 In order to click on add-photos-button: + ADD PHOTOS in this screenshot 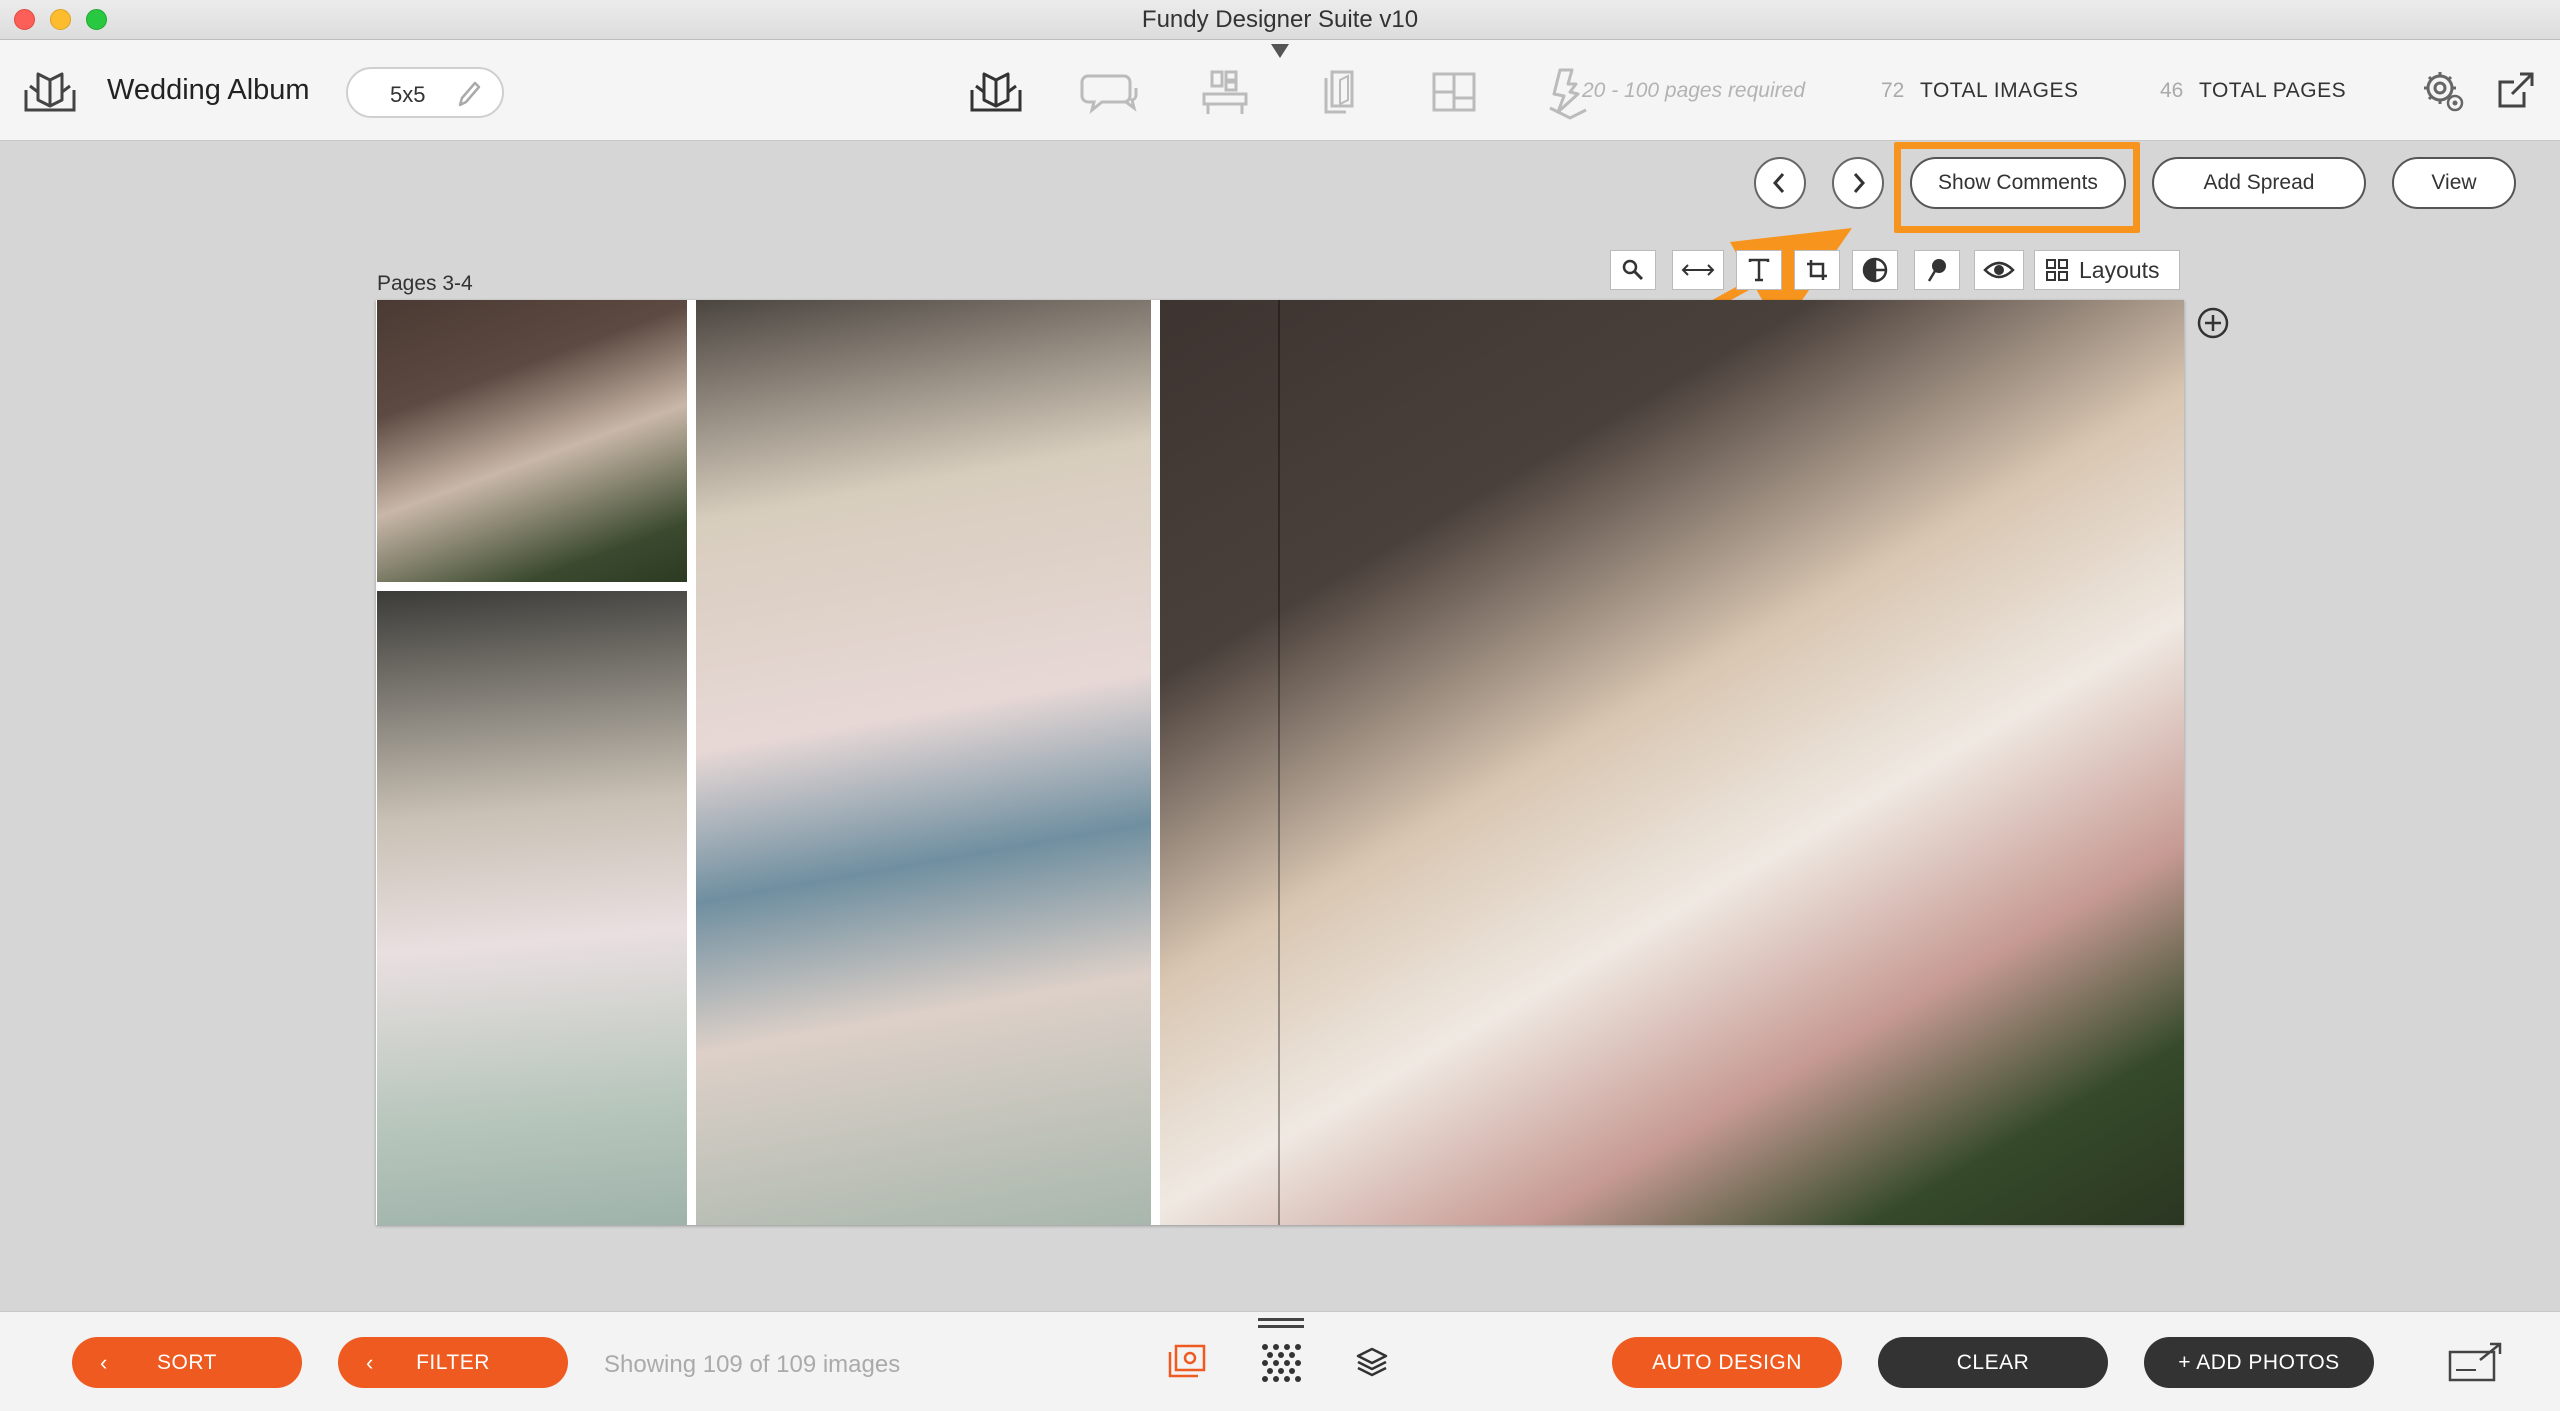, I will do `click(2259, 1362)`.